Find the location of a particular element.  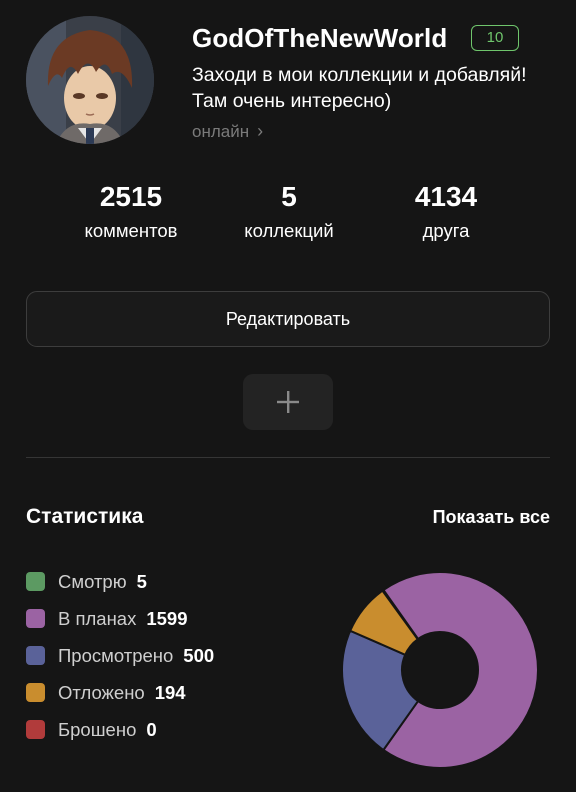

legend-value: 500 is located at coordinates (199, 655).